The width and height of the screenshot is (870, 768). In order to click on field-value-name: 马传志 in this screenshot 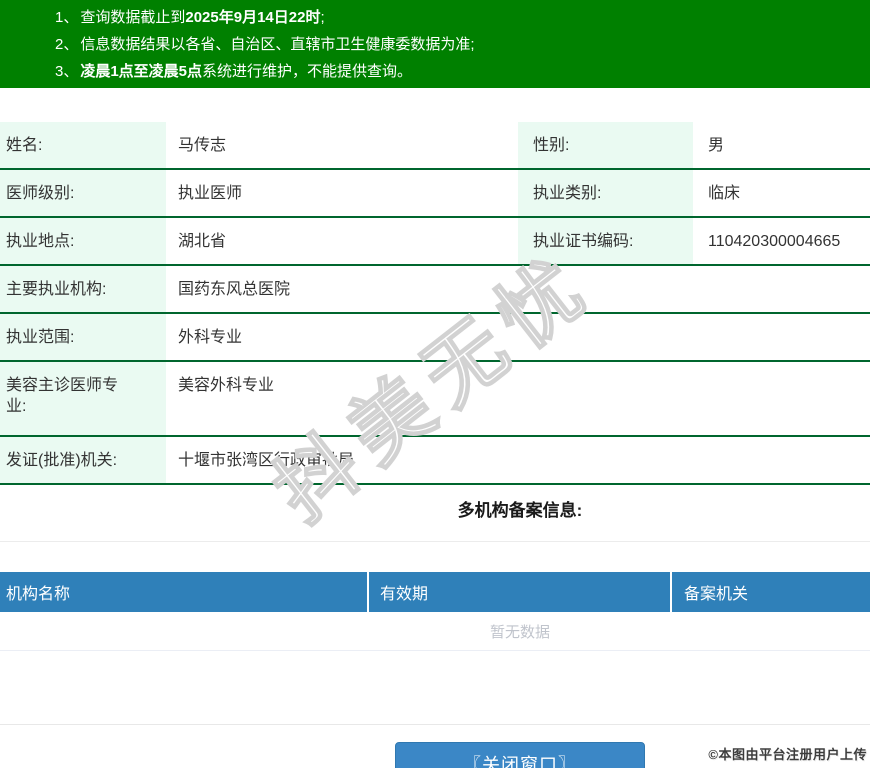, I will do `click(202, 145)`.